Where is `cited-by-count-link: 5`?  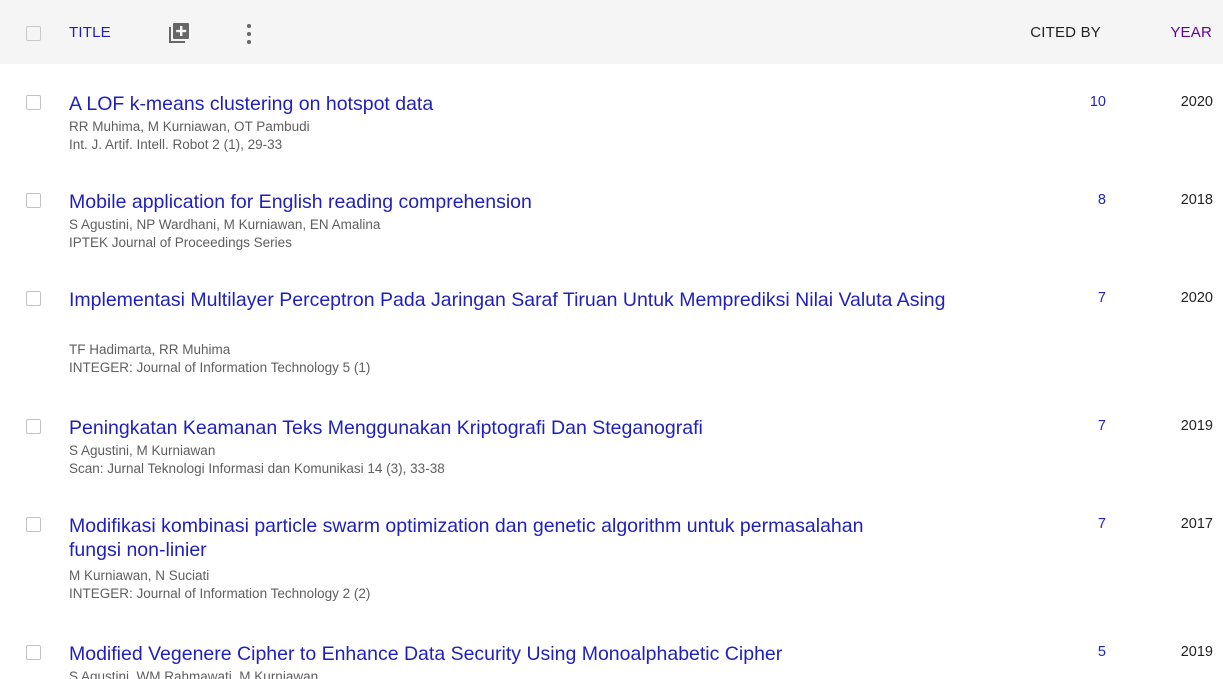 cited-by-count-link: 5 is located at coordinates (1102, 652).